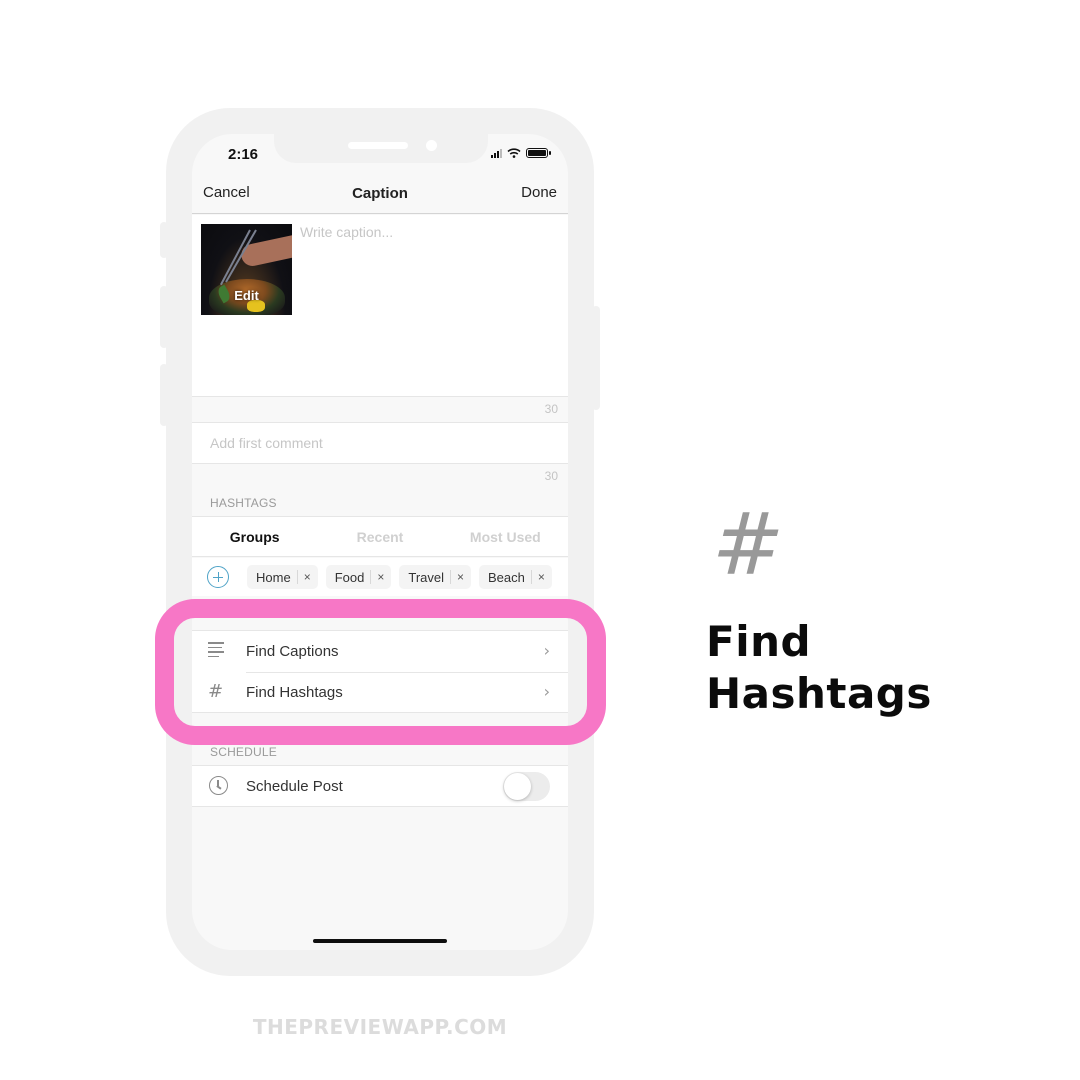  I want to click on schedule-post-toggle, so click(526, 786).